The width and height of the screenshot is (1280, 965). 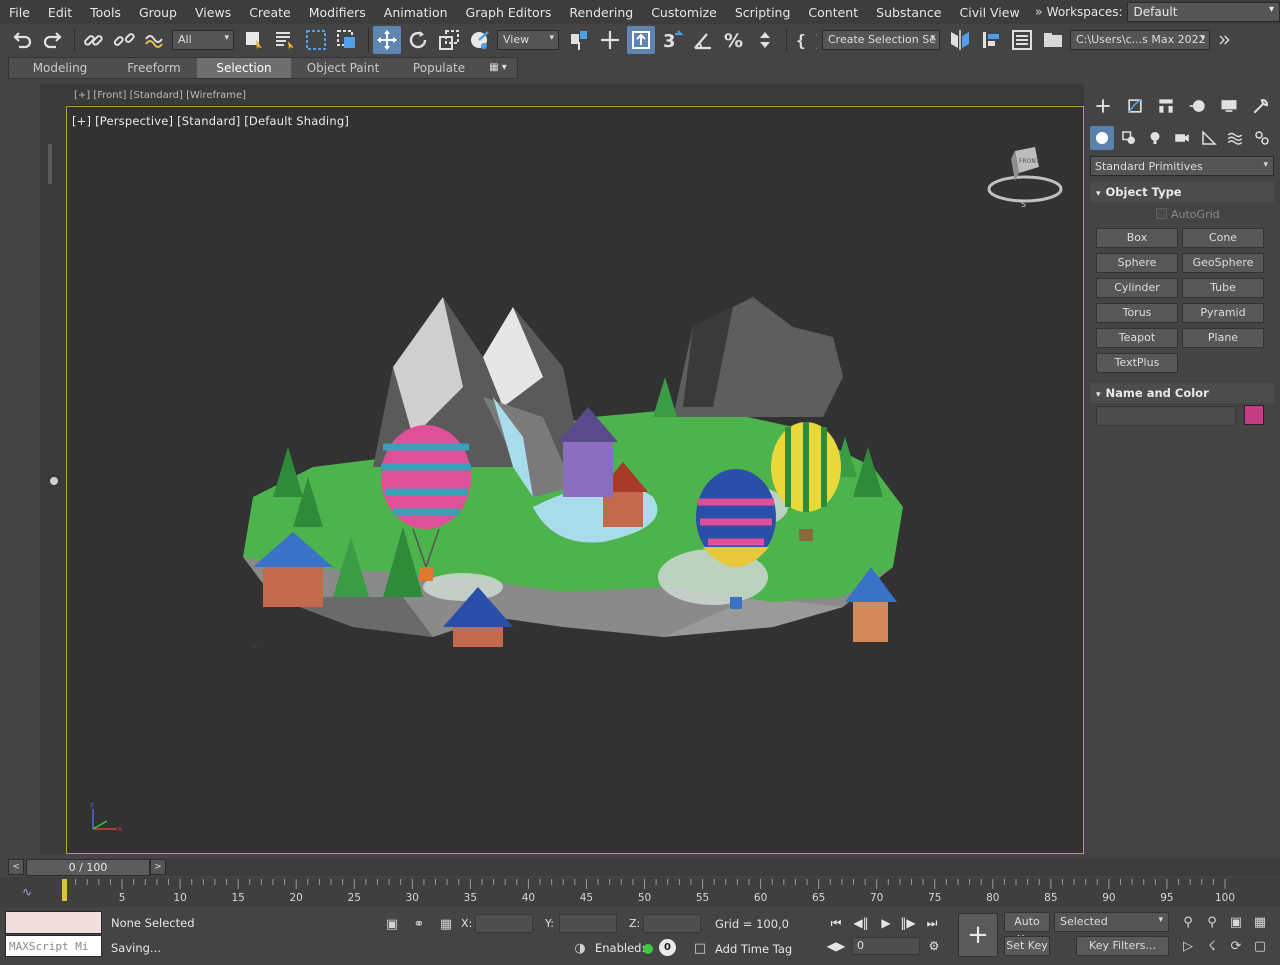 What do you see at coordinates (1053, 40) in the screenshot?
I see `project-folder-icon` at bounding box center [1053, 40].